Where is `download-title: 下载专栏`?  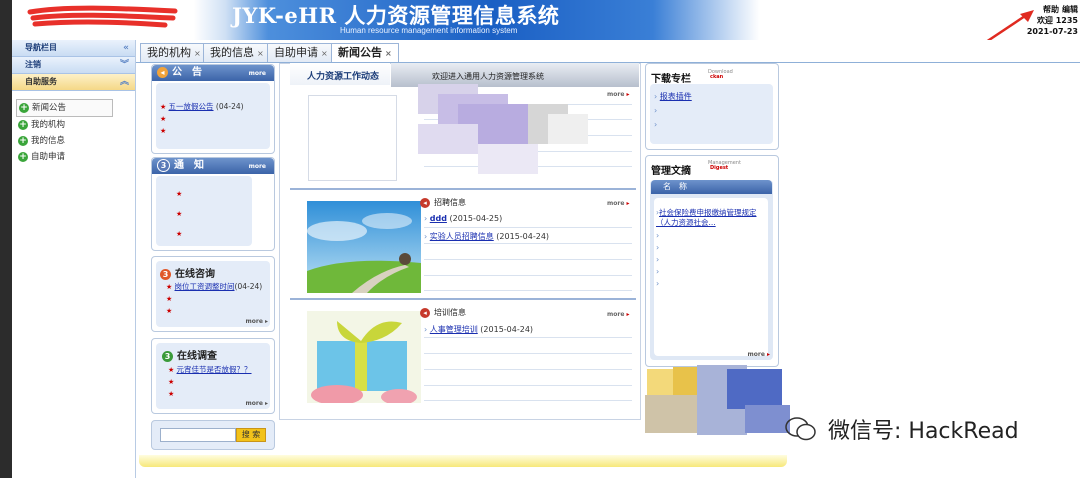 download-title: 下载专栏 is located at coordinates (671, 79).